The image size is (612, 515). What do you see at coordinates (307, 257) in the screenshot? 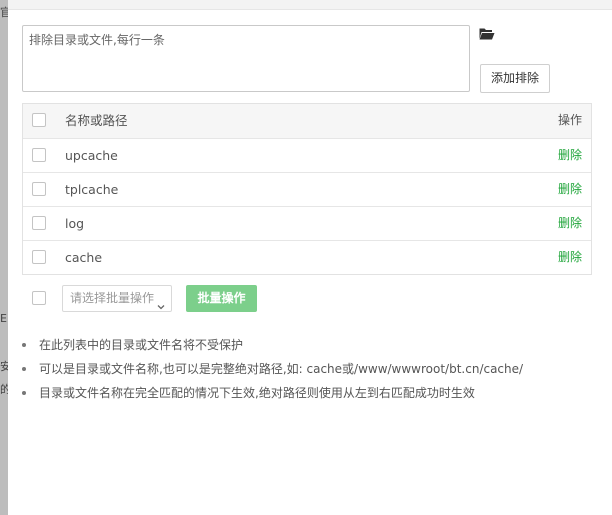
I see `table-row: cache 删除` at bounding box center [307, 257].